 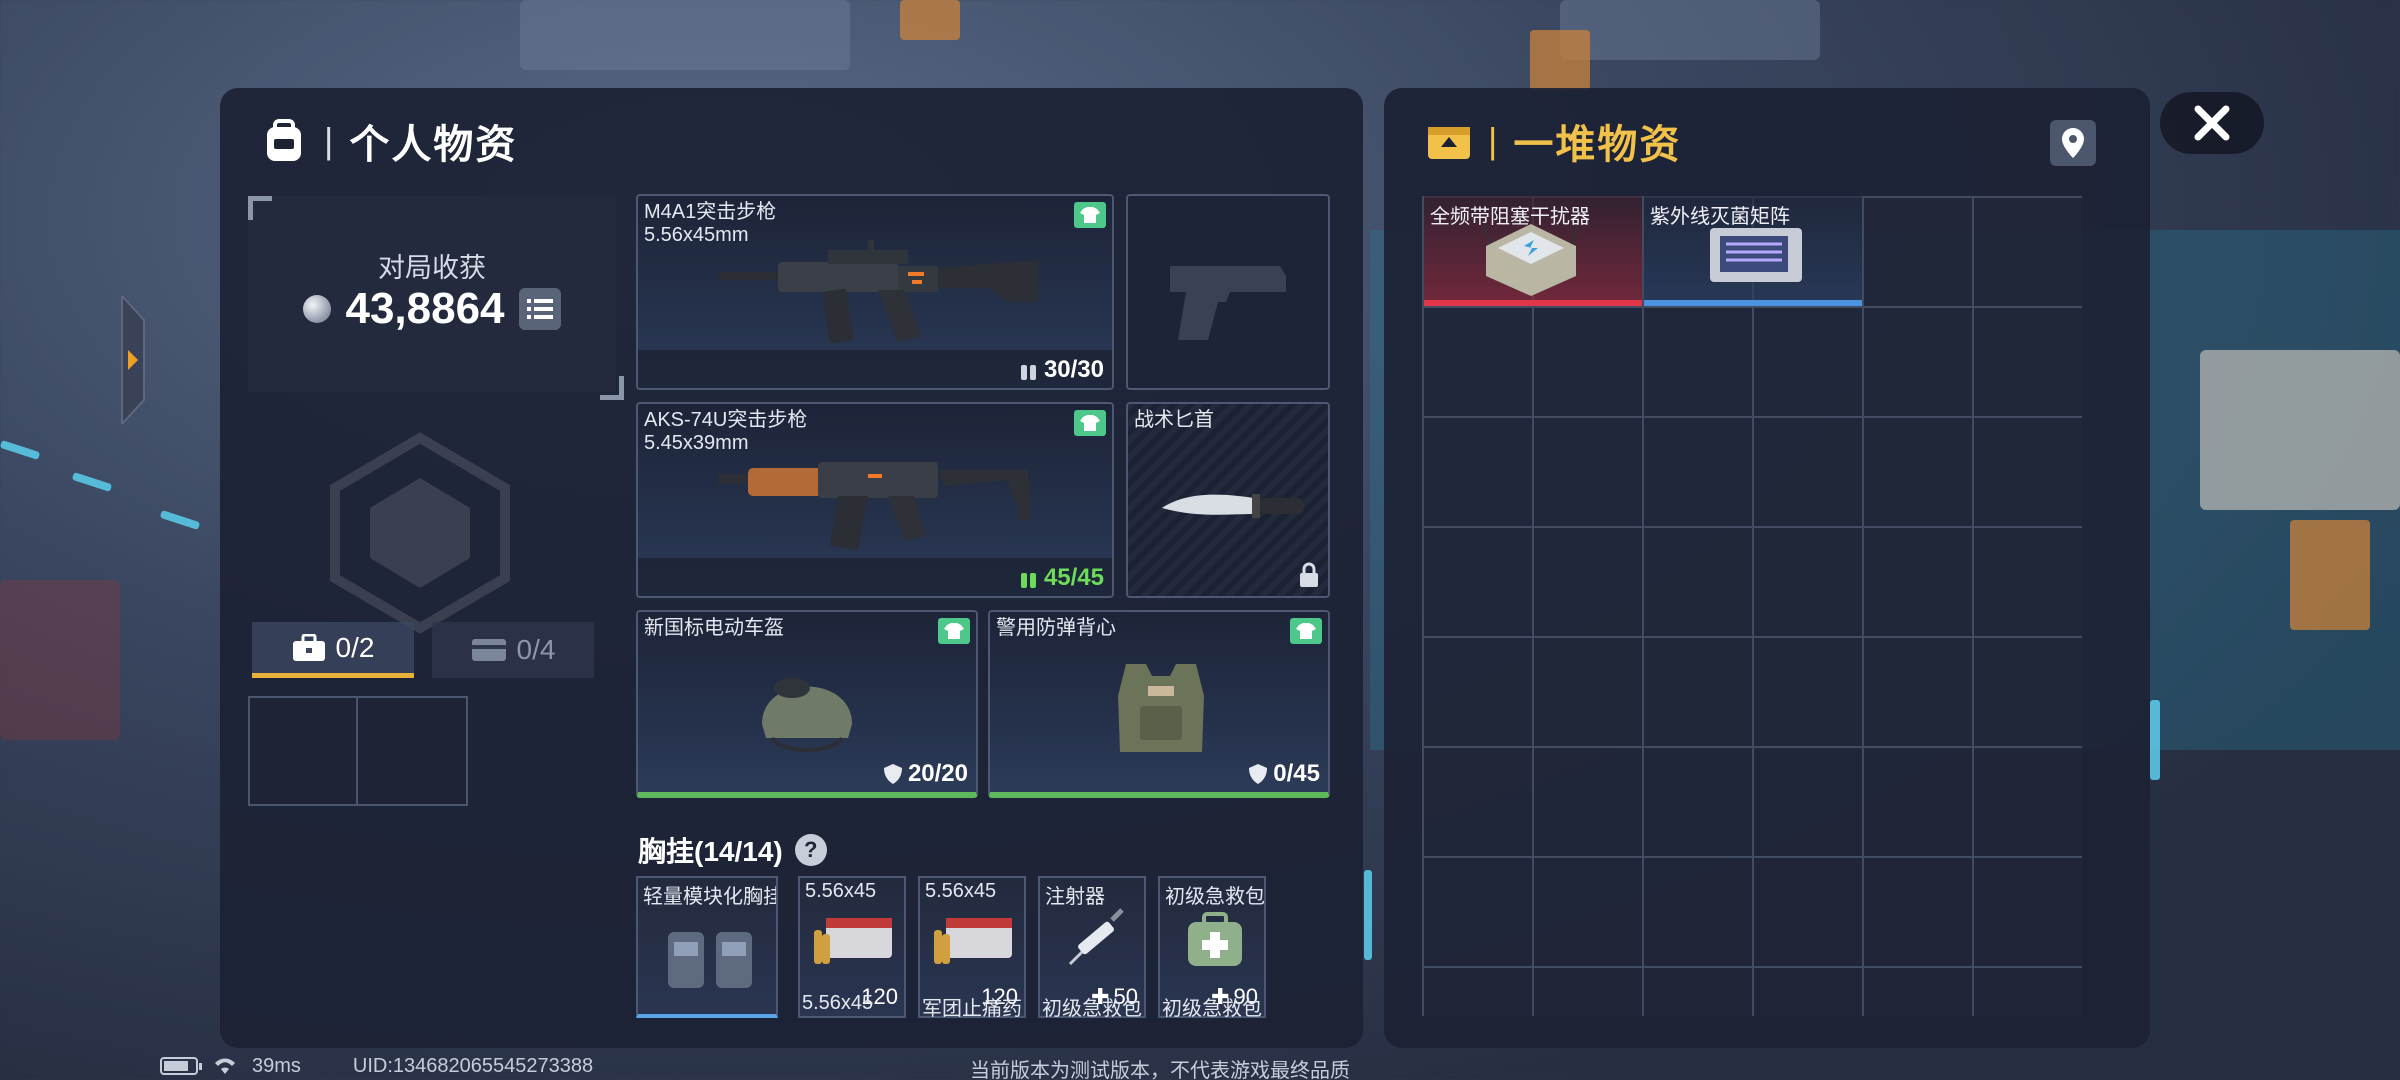 I want to click on match-harvest-box: 对局收获 43,8864, so click(x=436, y=298).